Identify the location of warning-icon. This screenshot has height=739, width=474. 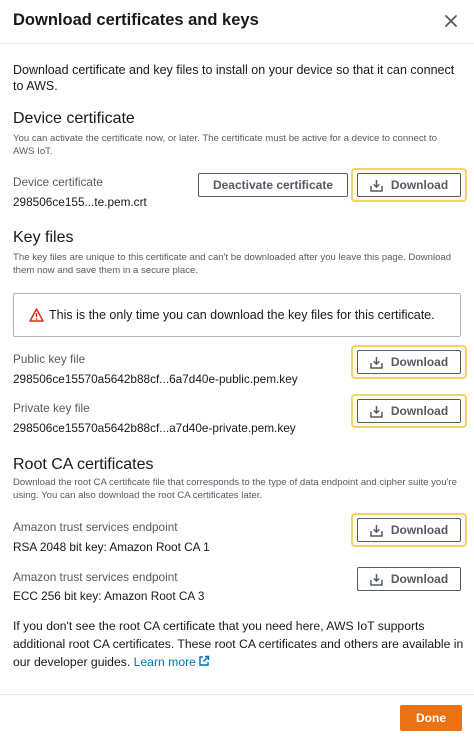
(36, 315).